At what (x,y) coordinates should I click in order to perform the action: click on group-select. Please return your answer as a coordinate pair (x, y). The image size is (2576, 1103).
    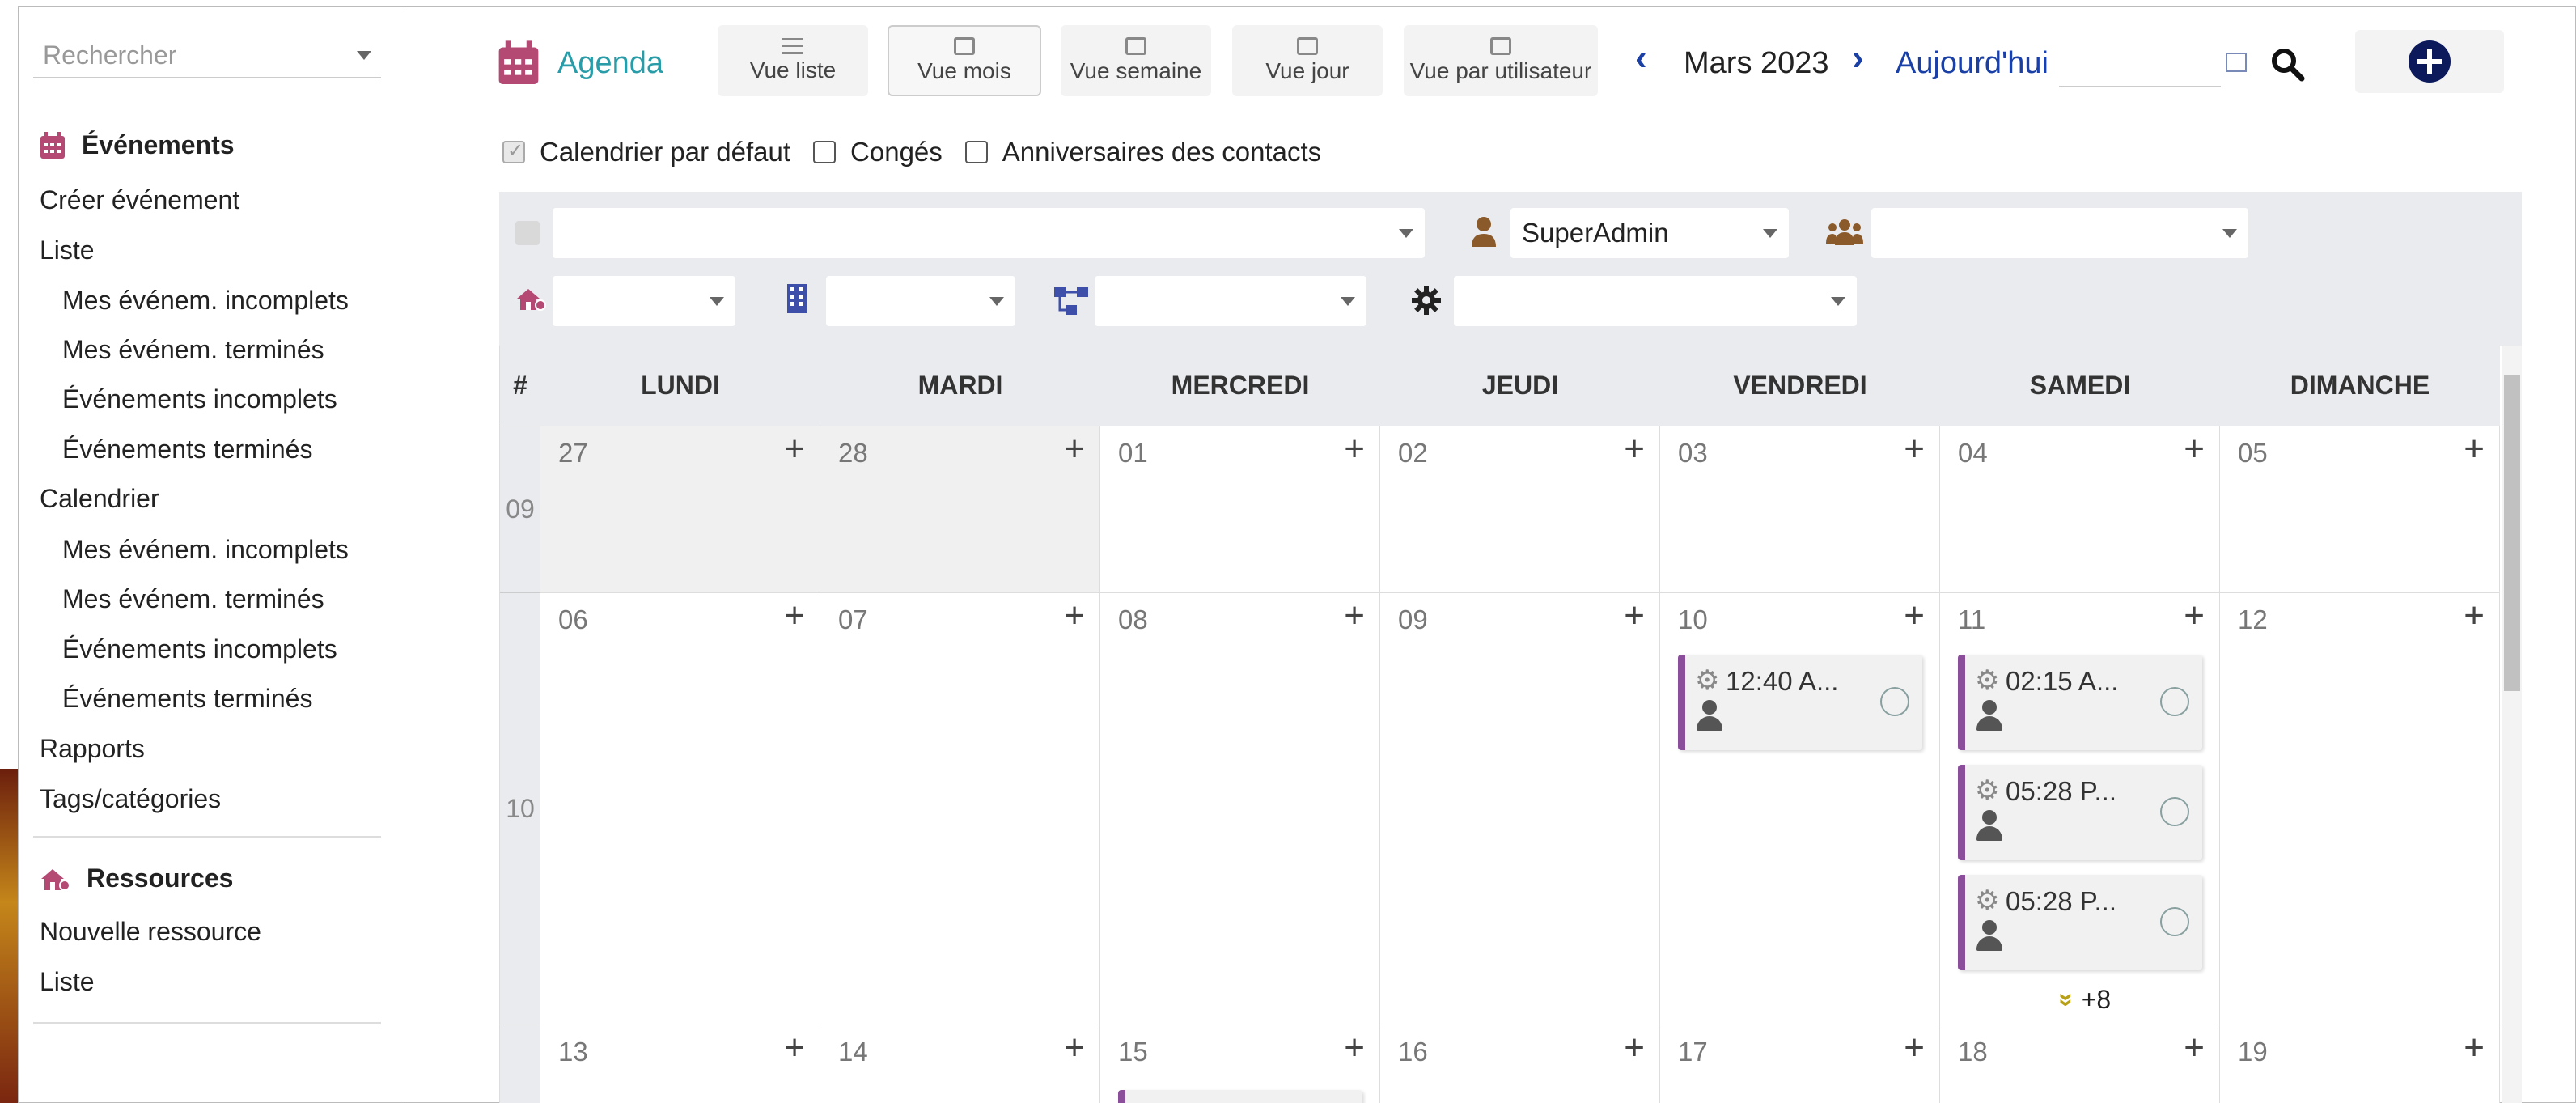
    Looking at the image, I should click on (2059, 233).